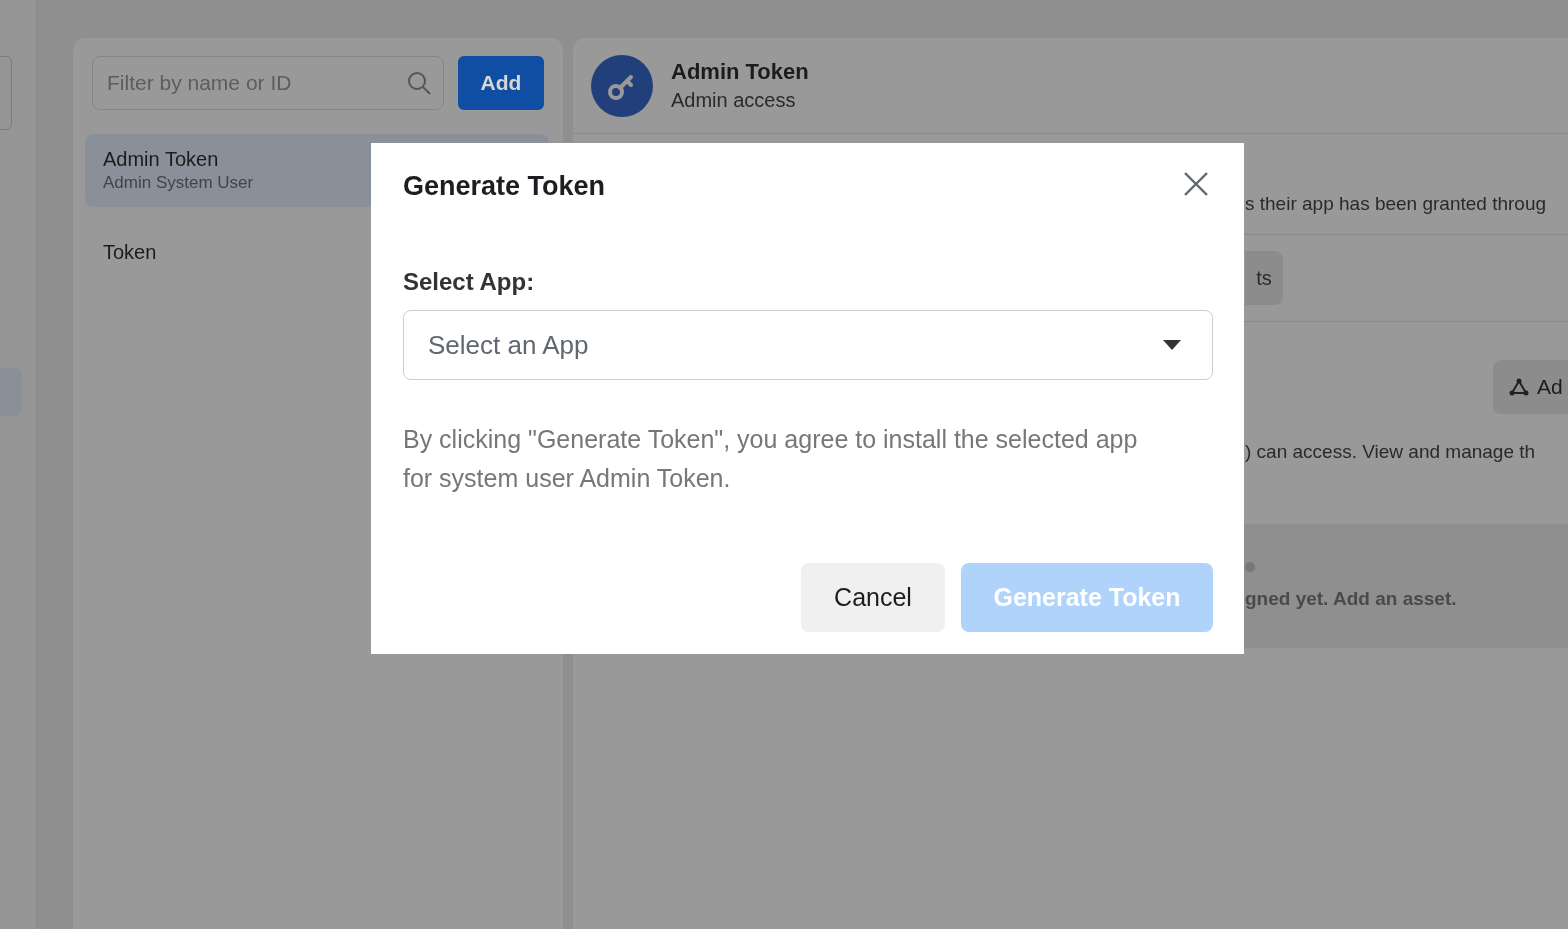  I want to click on install-notice: By clicking "Generate Token", you agree to install the selected app for system user Admin Token., so click(771, 459).